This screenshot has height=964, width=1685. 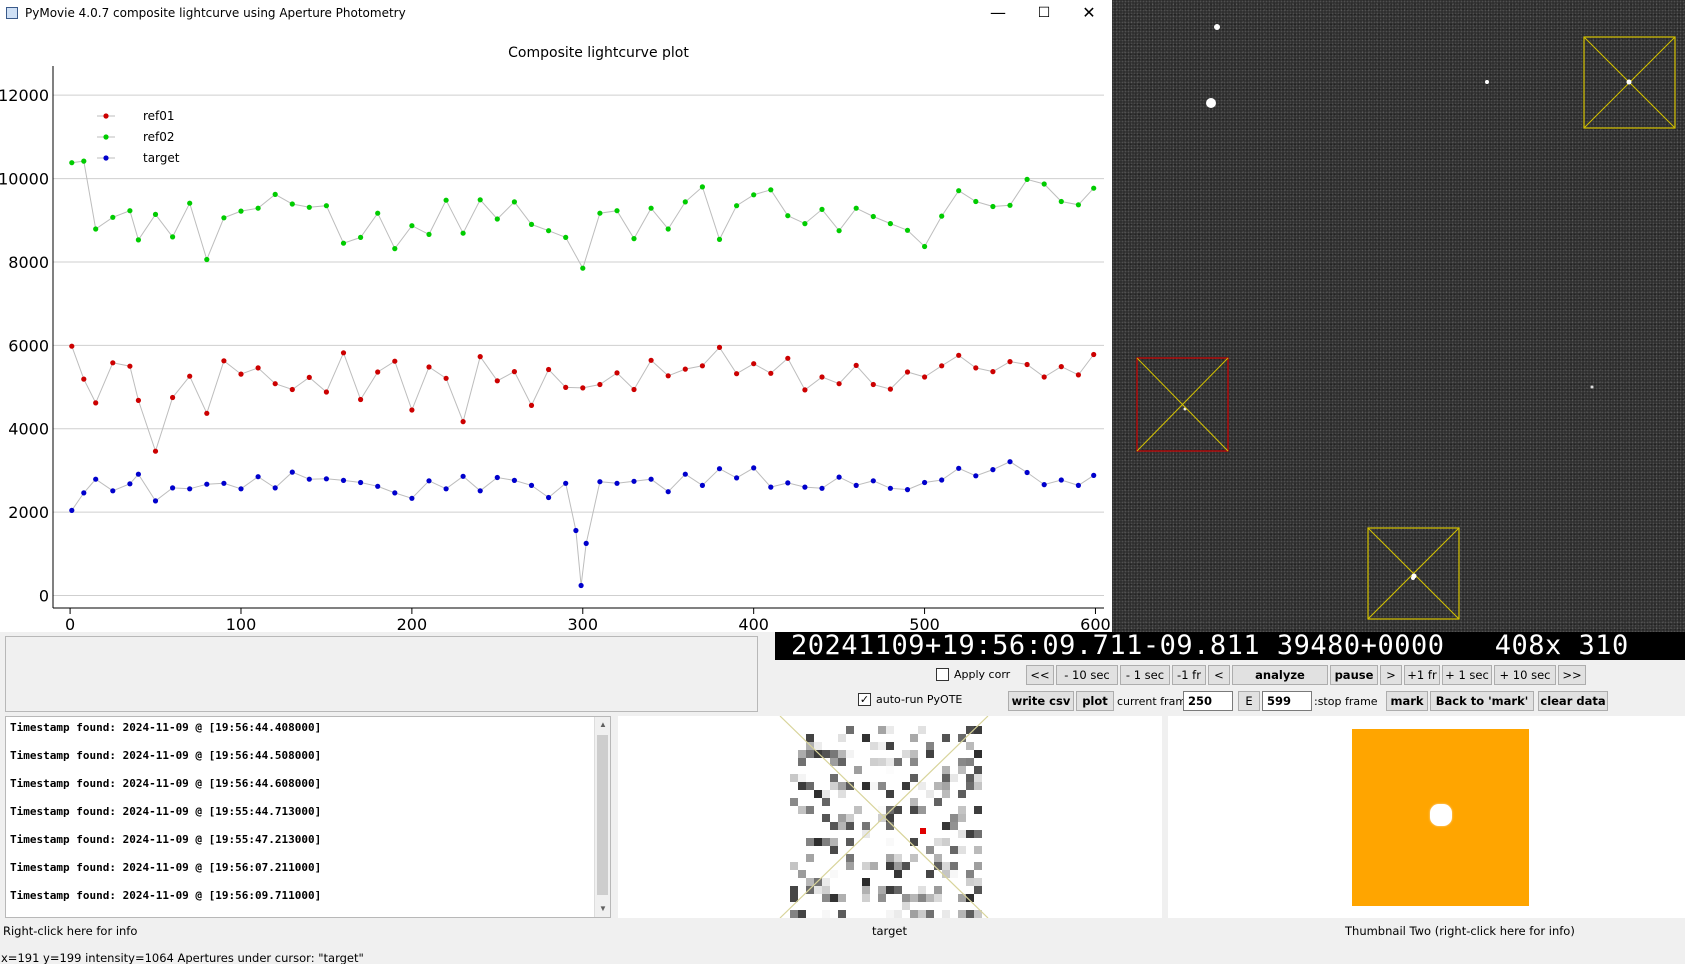 I want to click on maximize-button: ☐, so click(x=1044, y=13).